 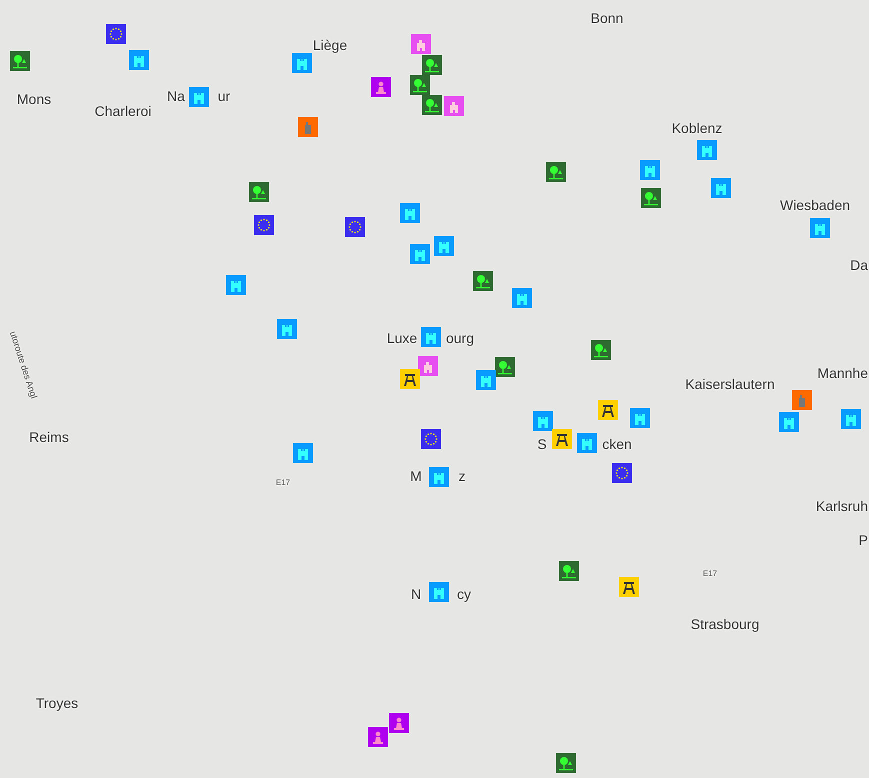 What do you see at coordinates (330, 45) in the screenshot?
I see `city-label: Liège` at bounding box center [330, 45].